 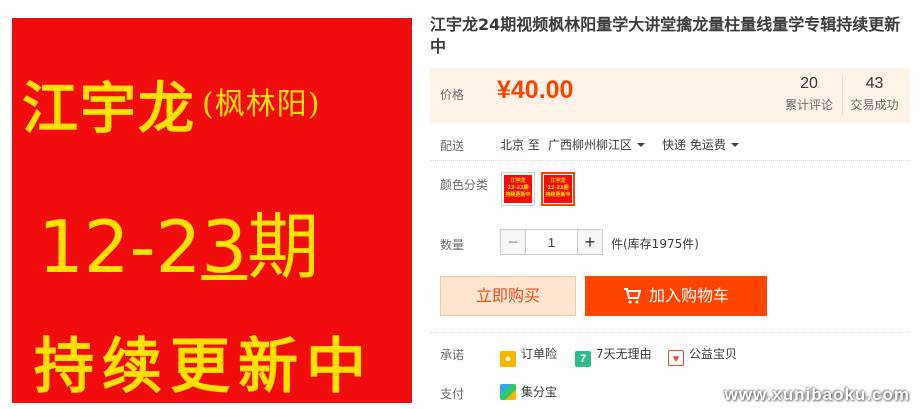 What do you see at coordinates (508, 359) in the screenshot?
I see `order-insurance-icon: ●` at bounding box center [508, 359].